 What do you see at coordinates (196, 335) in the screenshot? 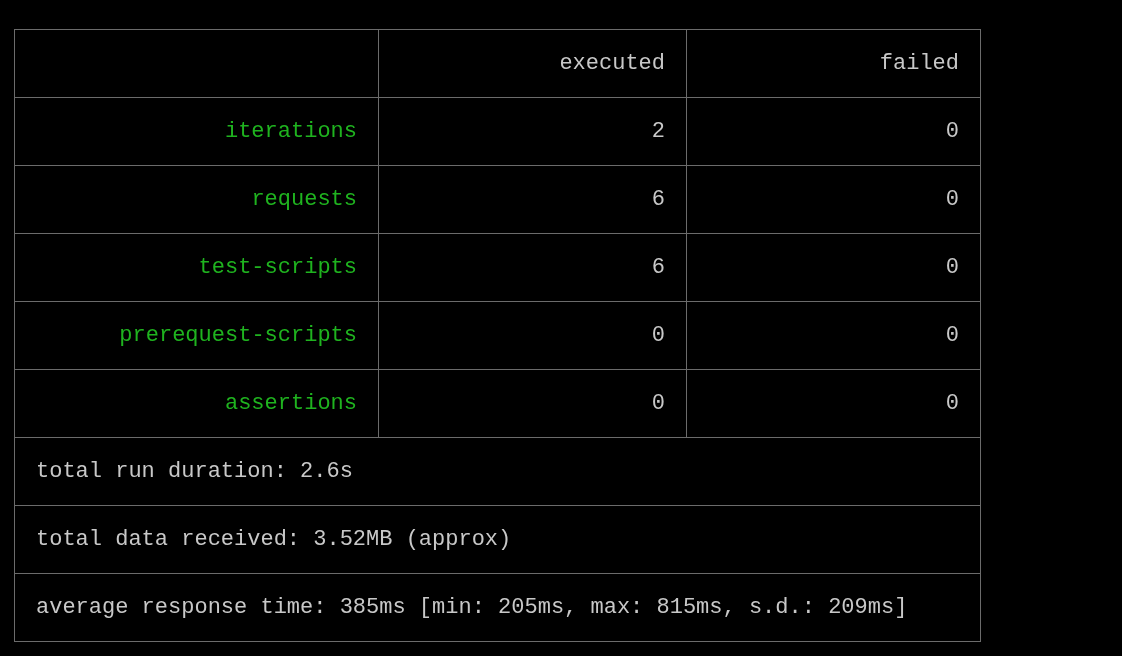
I see `row-label: prerequest-scripts` at bounding box center [196, 335].